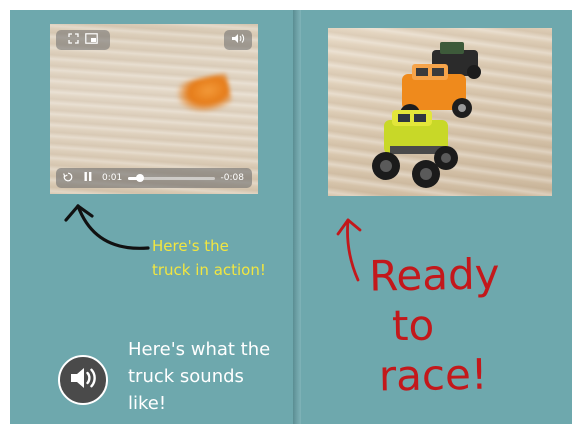 Image resolution: width=572 pixels, height=434 pixels. I want to click on volume-button, so click(238, 40).